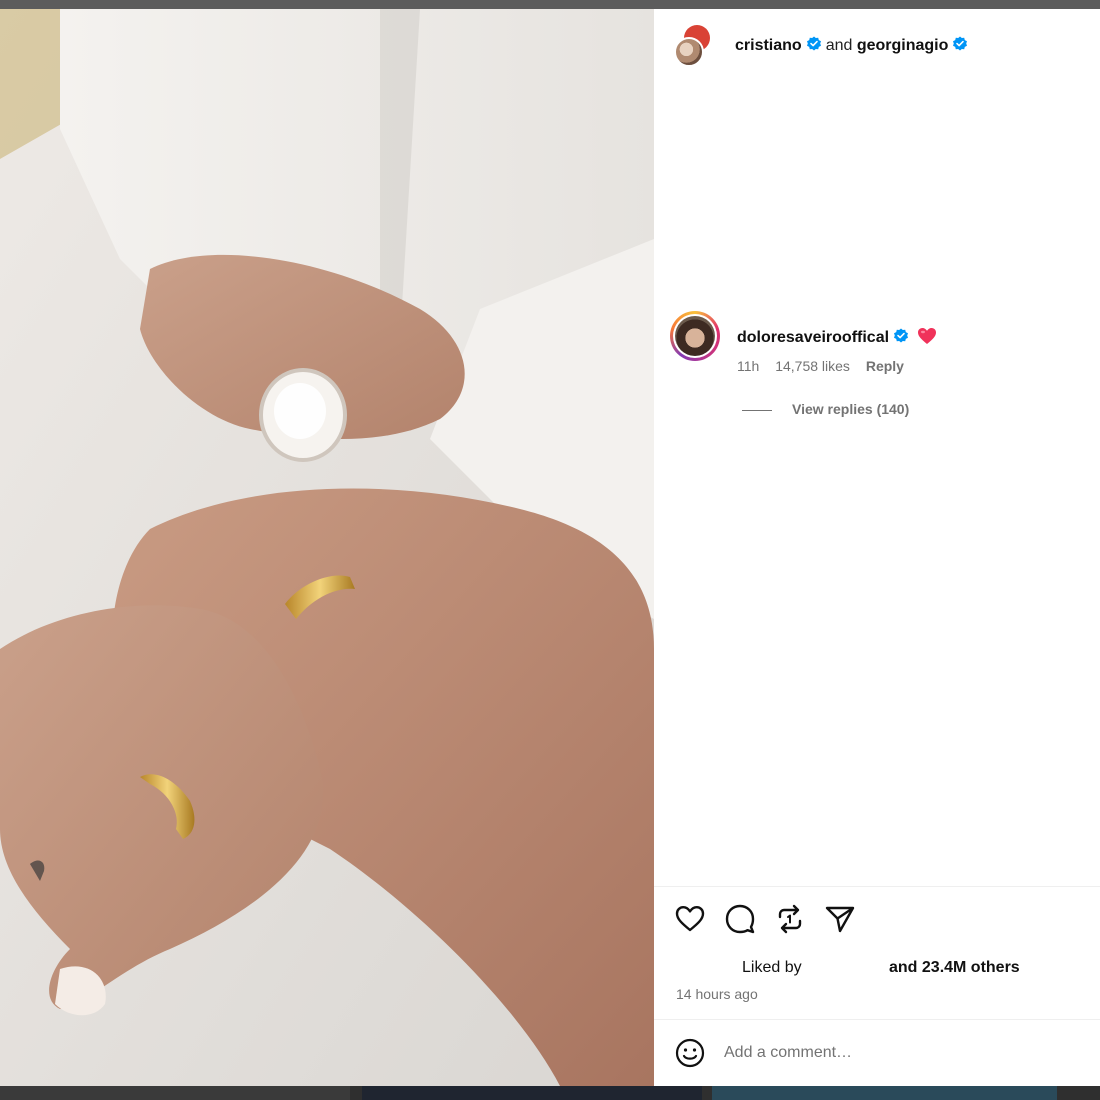 The width and height of the screenshot is (1100, 1100). I want to click on comment-meta: 11h 14,758 likes Reply, so click(826, 366).